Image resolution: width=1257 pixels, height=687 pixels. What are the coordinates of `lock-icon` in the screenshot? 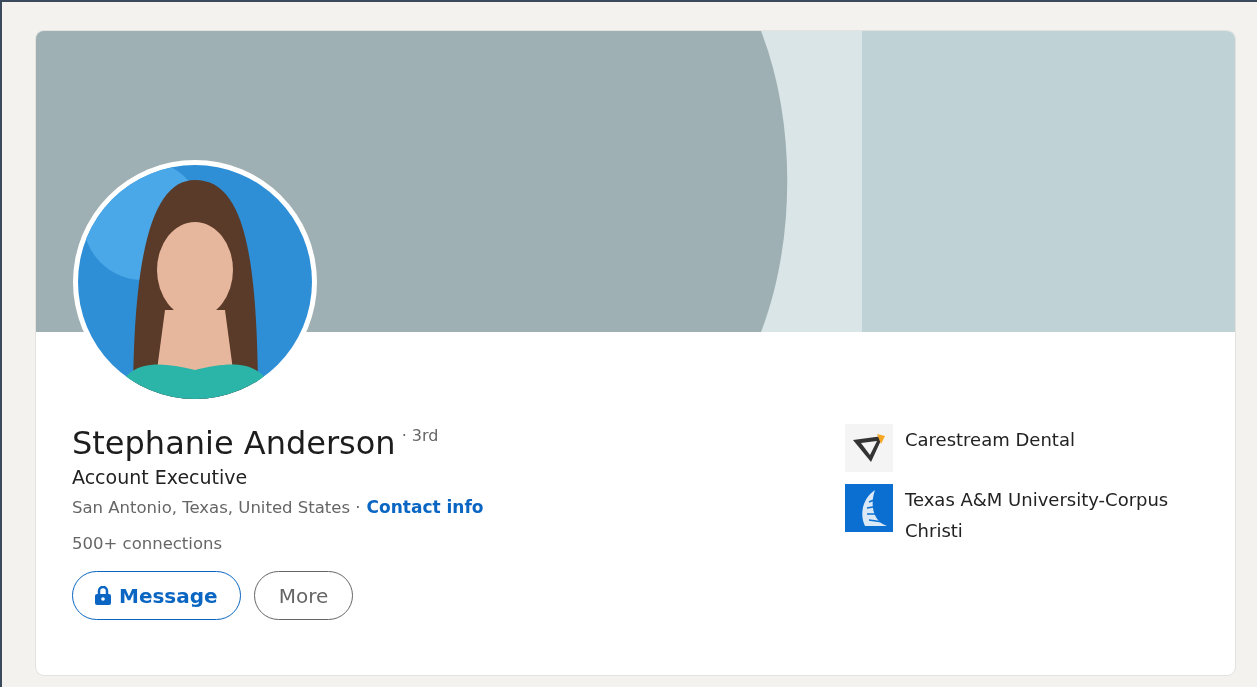 It's located at (103, 595).